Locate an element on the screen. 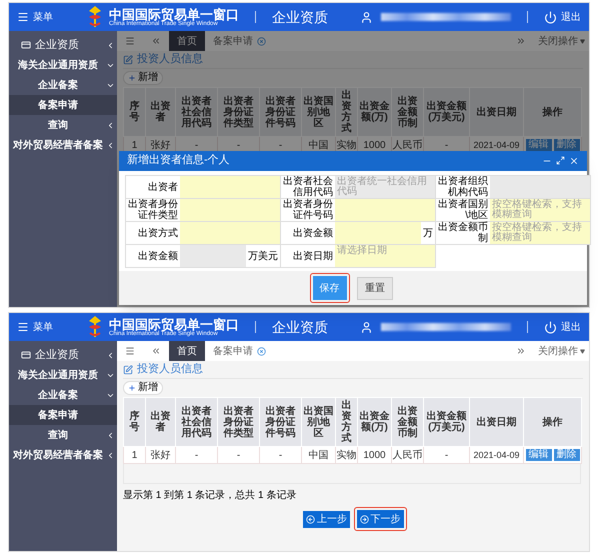 The width and height of the screenshot is (598, 555). table-cell: 1000 is located at coordinates (375, 455).